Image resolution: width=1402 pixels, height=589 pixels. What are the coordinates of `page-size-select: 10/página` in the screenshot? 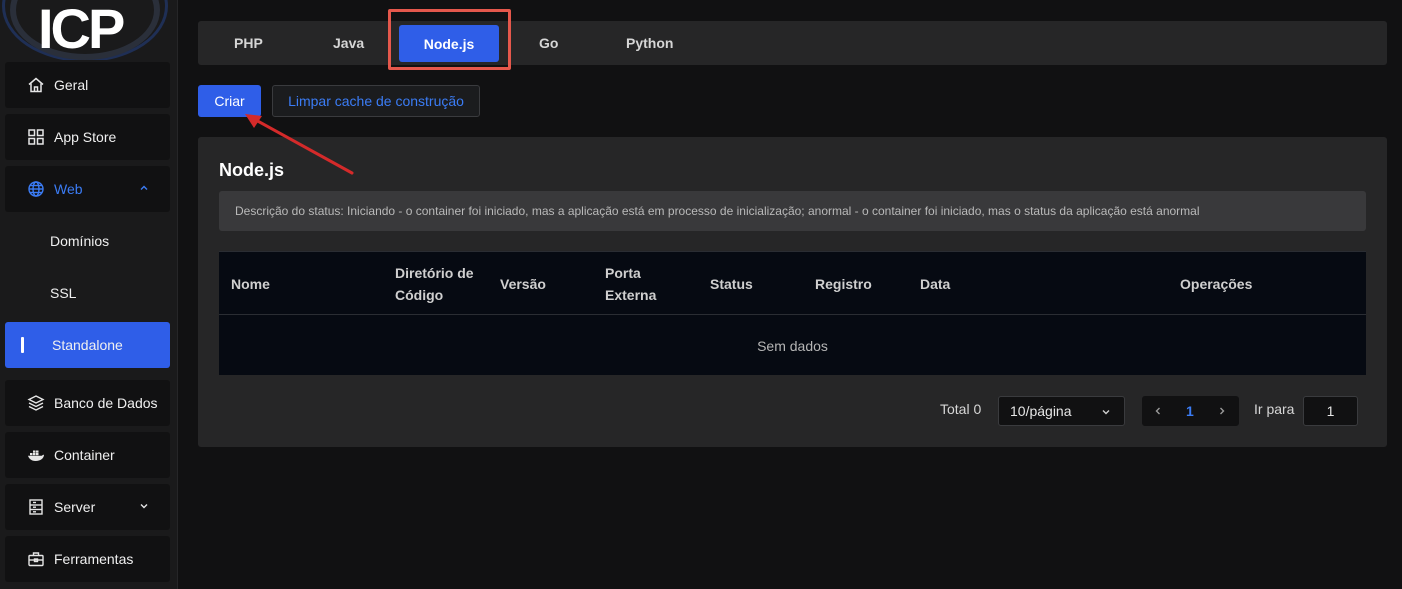 It's located at (1061, 411).